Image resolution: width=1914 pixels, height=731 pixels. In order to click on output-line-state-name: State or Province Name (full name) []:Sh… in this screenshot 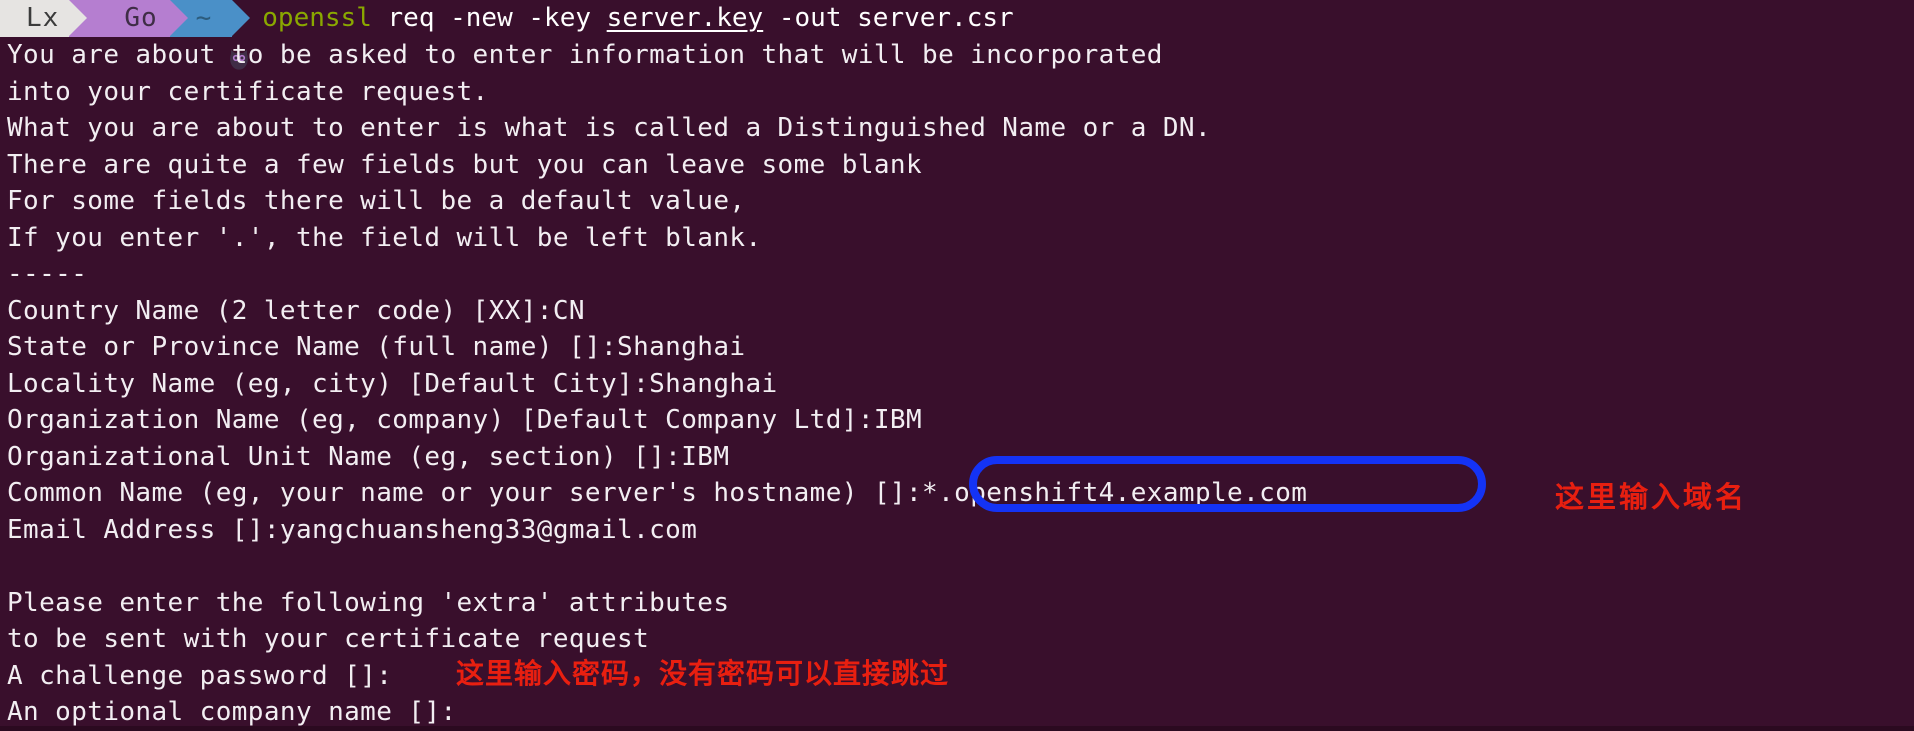, I will do `click(376, 347)`.